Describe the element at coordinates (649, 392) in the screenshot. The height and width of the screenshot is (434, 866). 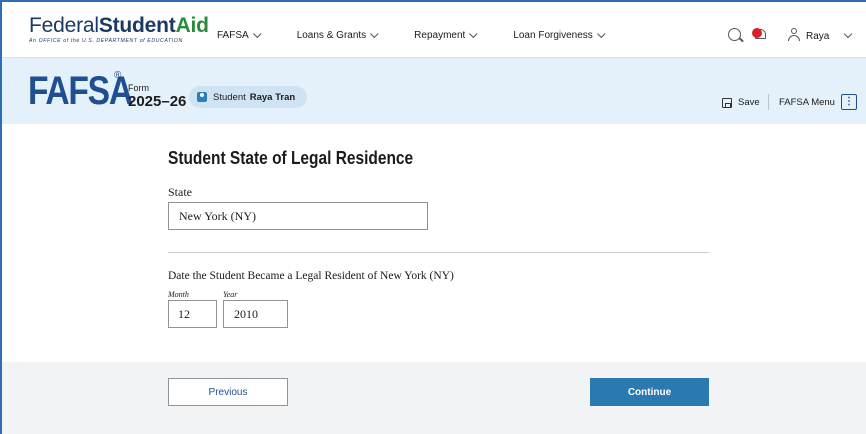
I see `continue-button: Continue` at that location.